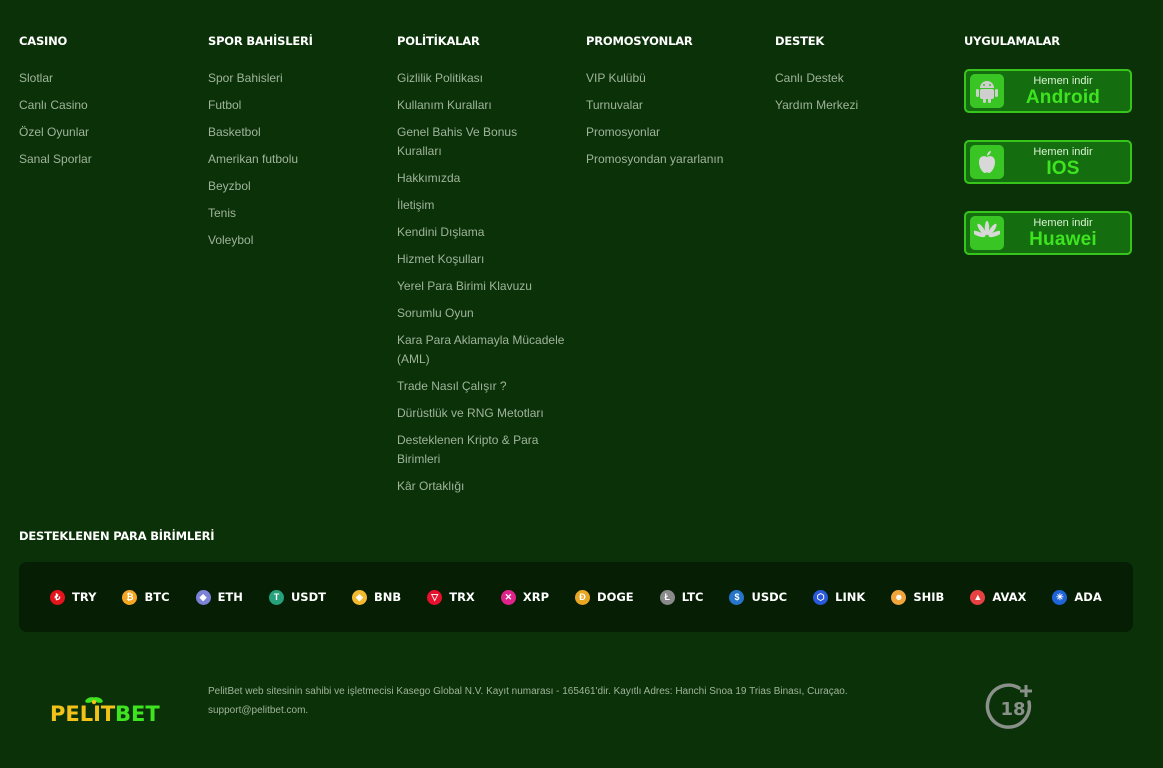 This screenshot has width=1163, height=768. Describe the element at coordinates (260, 41) in the screenshot. I see `column-title: SPOR BAHİSLERİ` at that location.